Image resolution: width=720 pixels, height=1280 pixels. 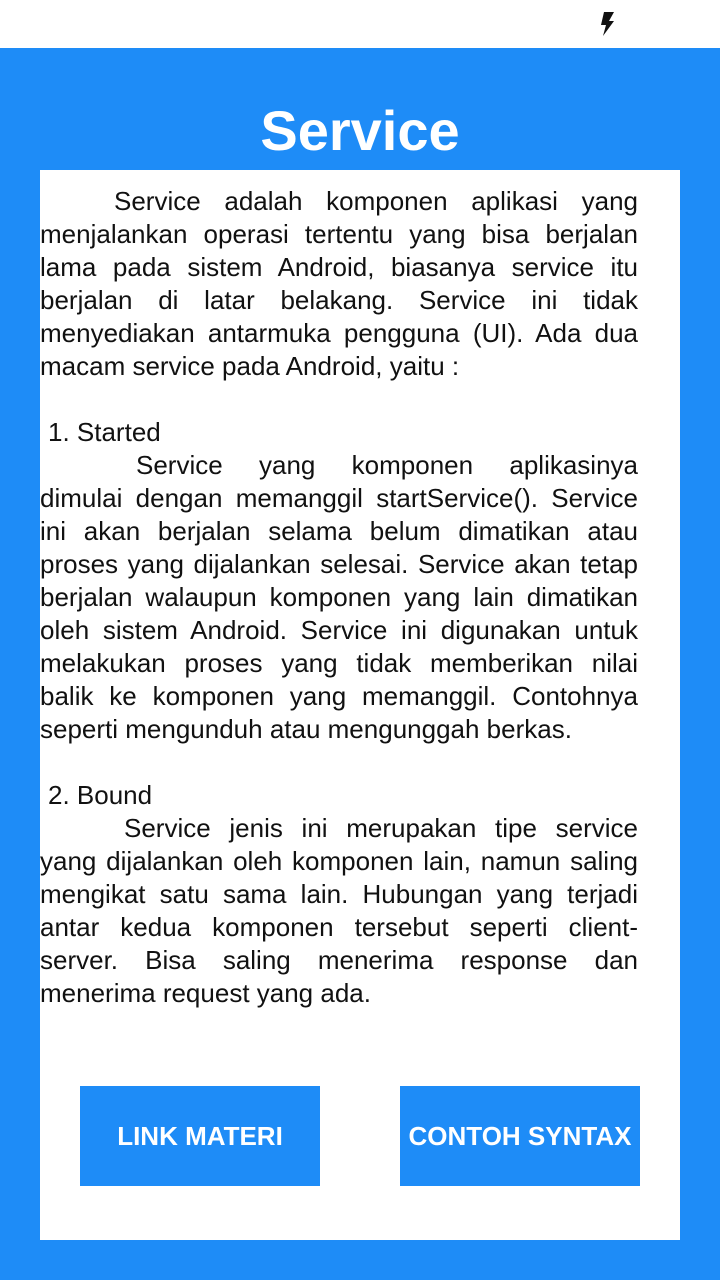 What do you see at coordinates (104, 432) in the screenshot?
I see `section-heading-started: 1. Started` at bounding box center [104, 432].